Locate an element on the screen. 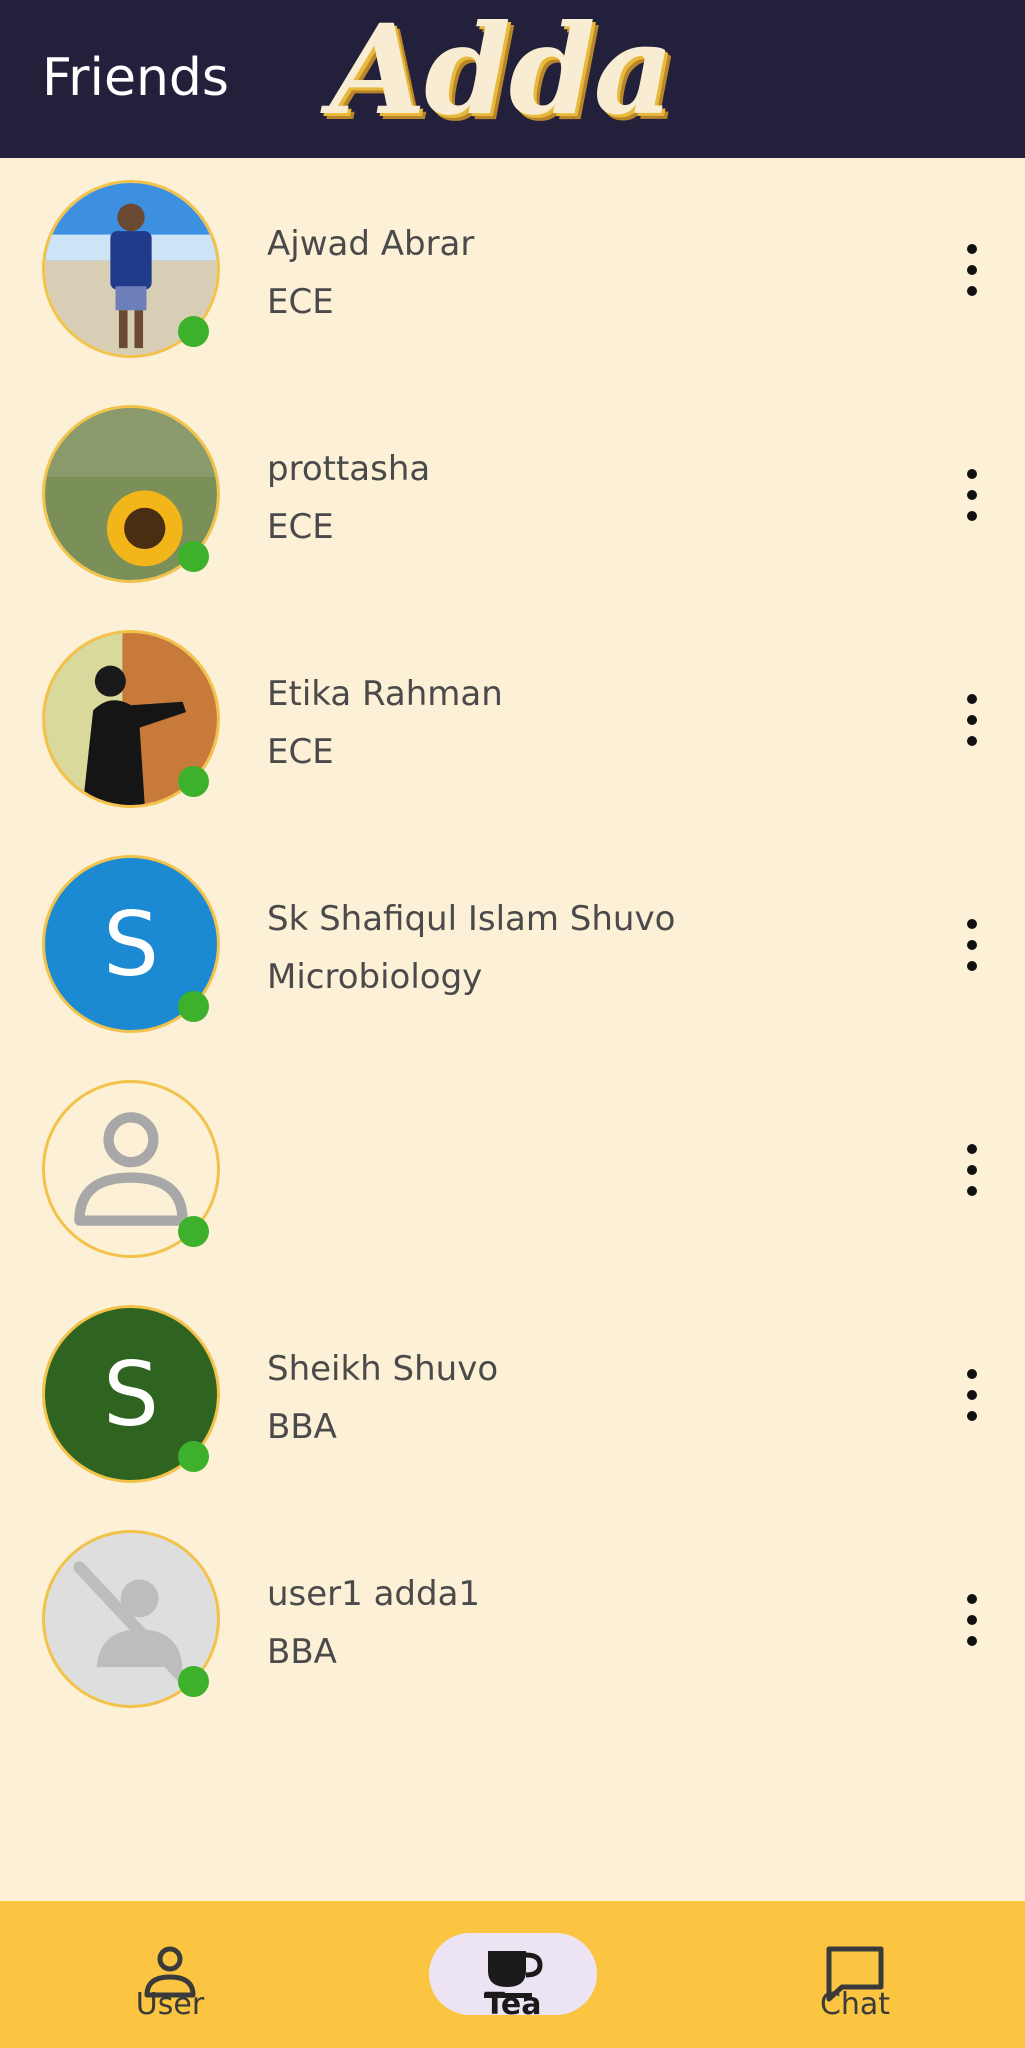 The image size is (1025, 2048). list-item: S Sk Shafiqul Islam Shuvo Microbiology is located at coordinates (512, 945).